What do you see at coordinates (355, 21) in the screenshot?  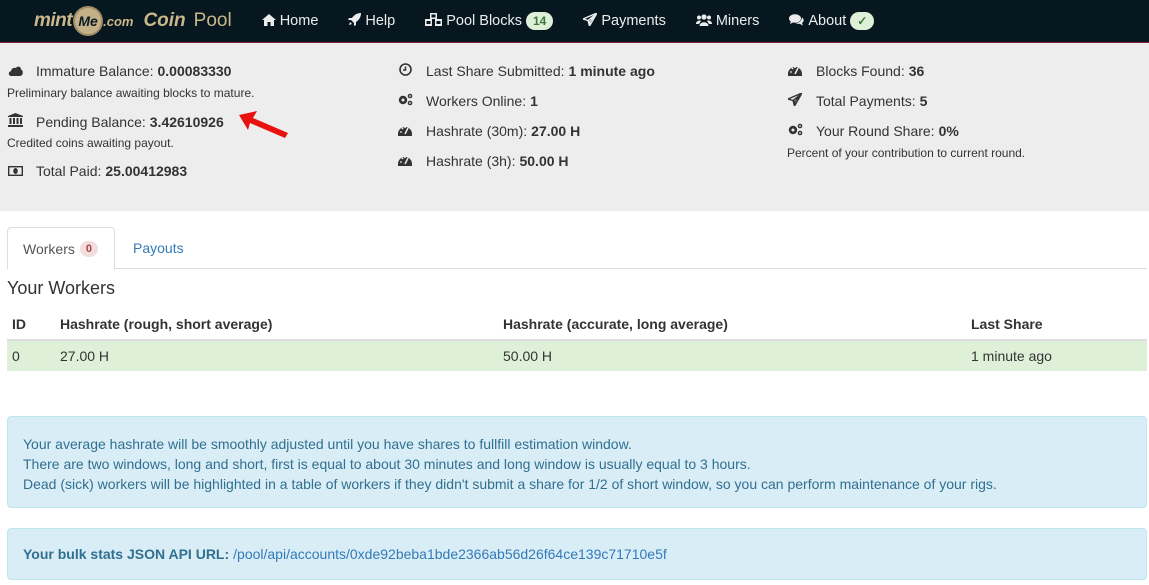 I see `rocket-icon` at bounding box center [355, 21].